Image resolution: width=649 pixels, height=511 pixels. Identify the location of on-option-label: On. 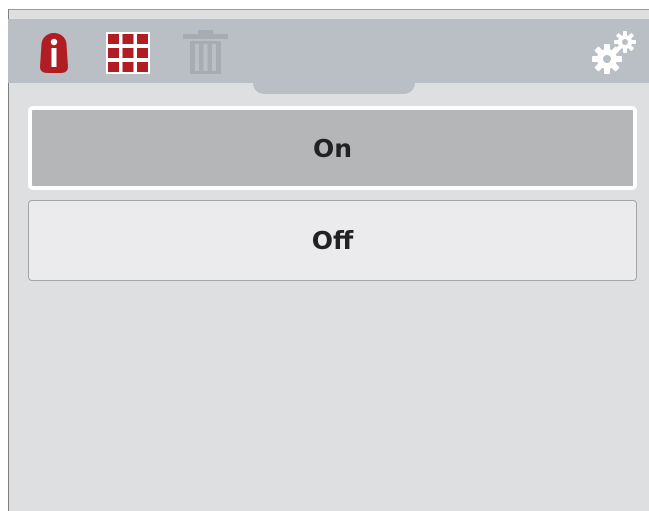
(332, 148).